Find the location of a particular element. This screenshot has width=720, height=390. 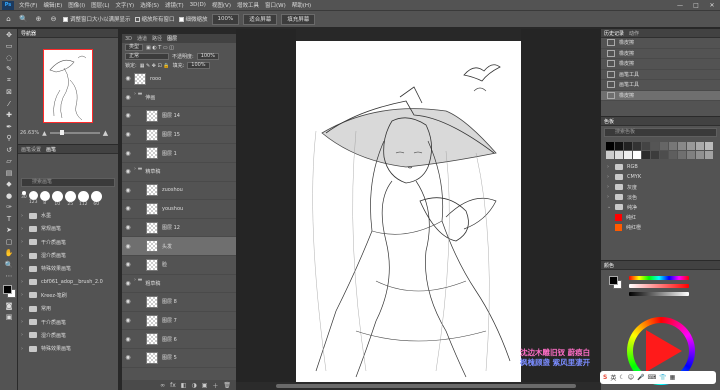

zoom-tool-icon: 🔍 is located at coordinates (23, 19).